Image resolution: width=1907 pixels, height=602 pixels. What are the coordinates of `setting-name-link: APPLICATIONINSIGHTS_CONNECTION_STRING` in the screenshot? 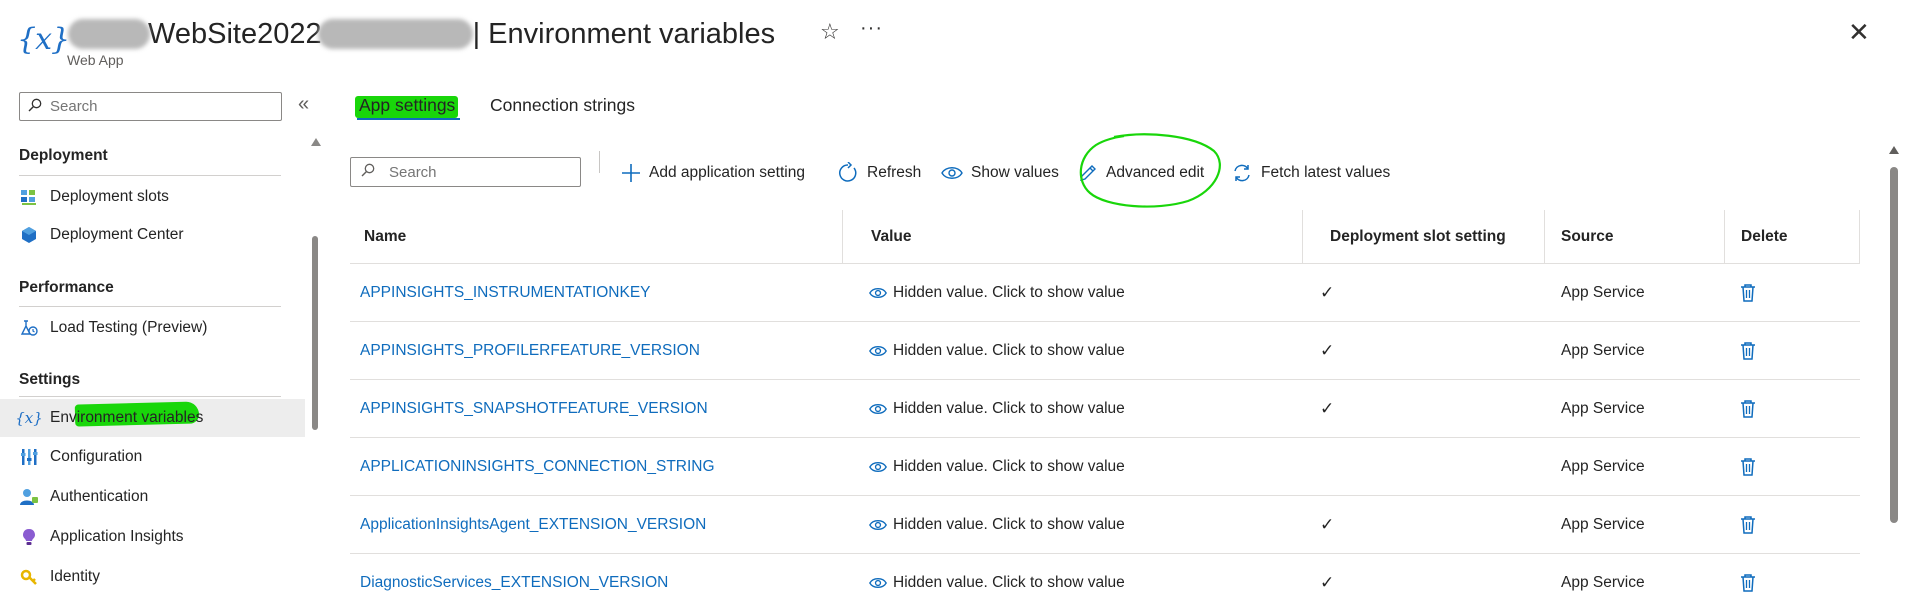 It's located at (537, 467).